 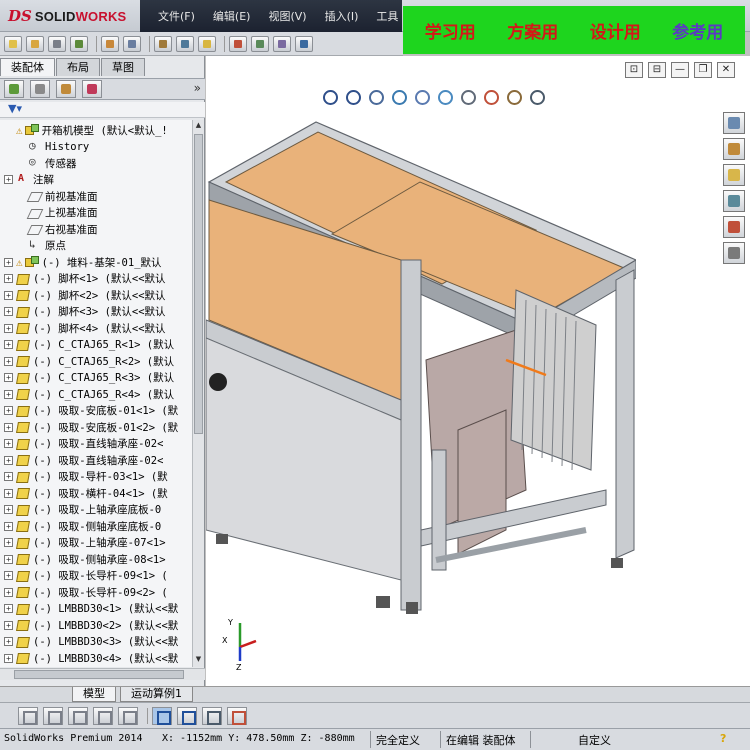 What do you see at coordinates (703, 70) in the screenshot?
I see `restore-icon: ❐` at bounding box center [703, 70].